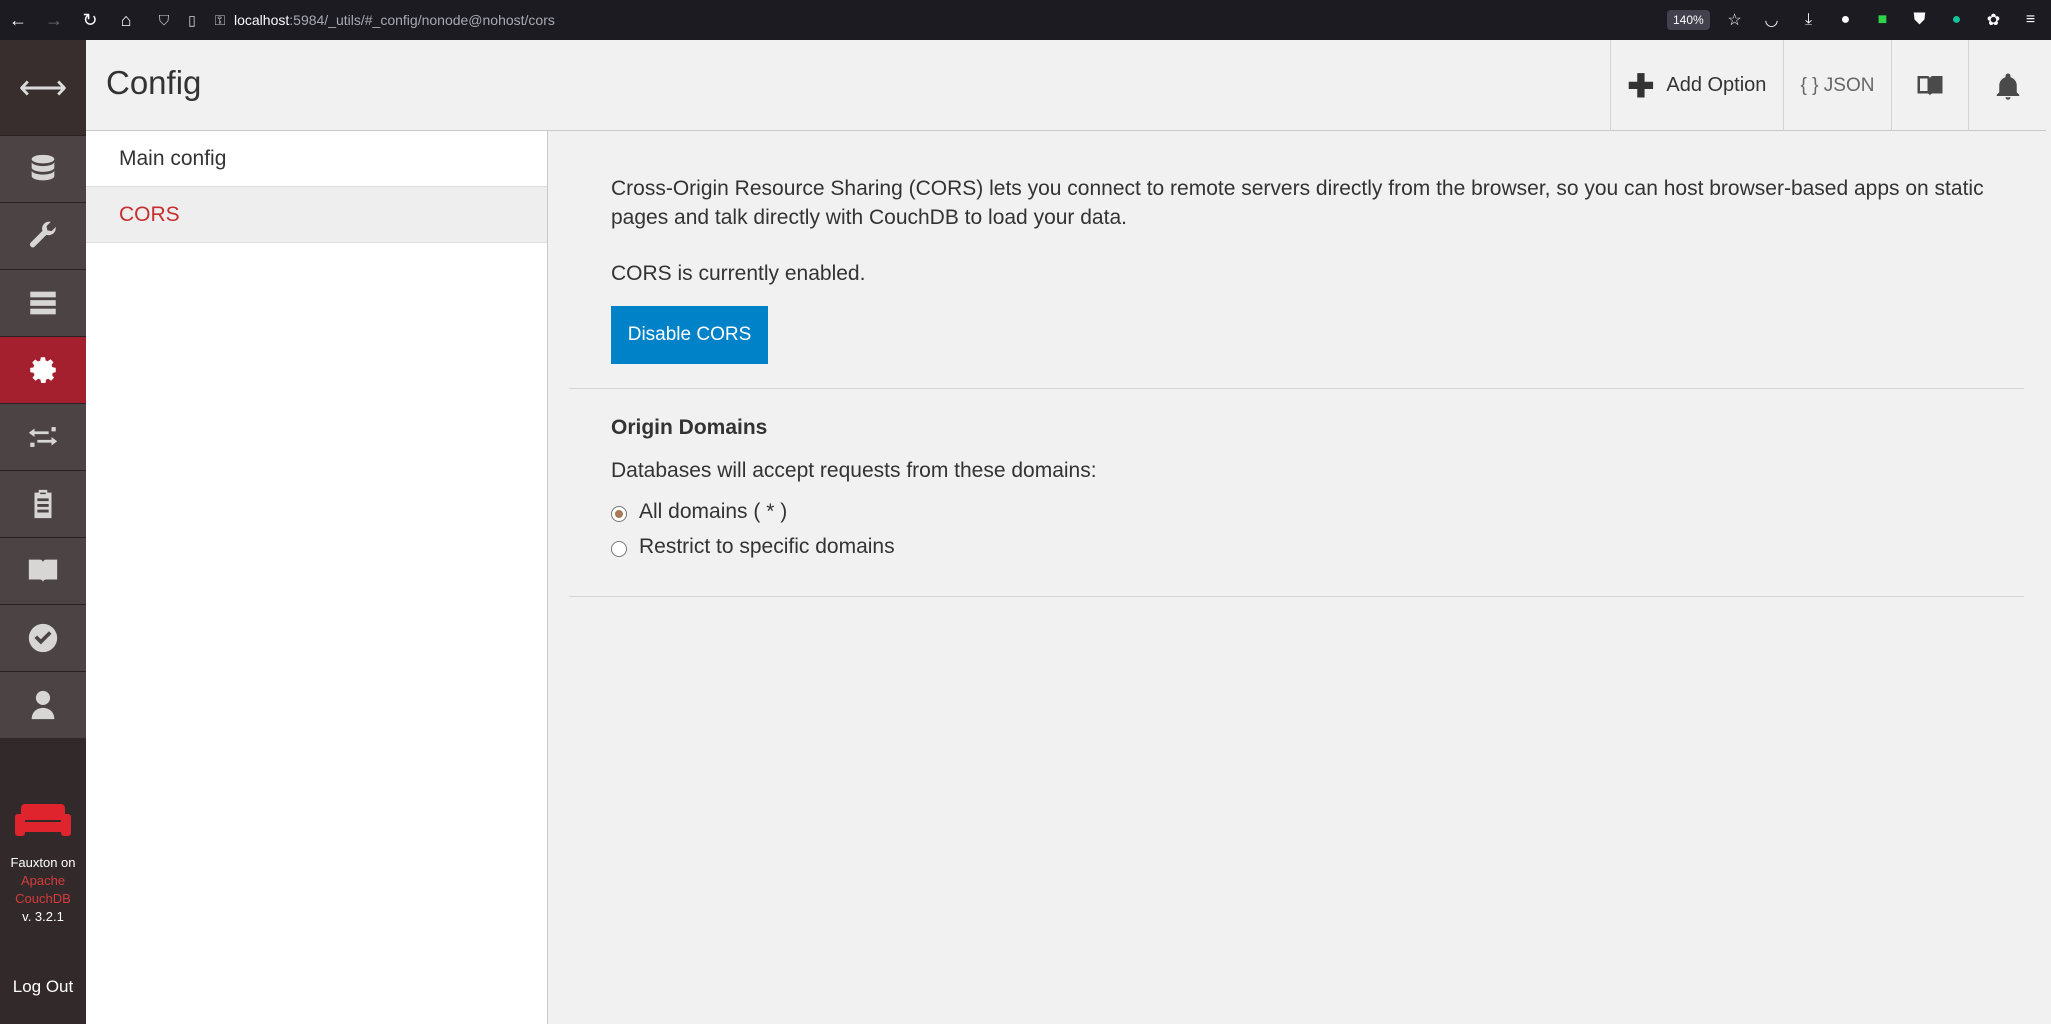  What do you see at coordinates (1919, 20) in the screenshot?
I see `extension-shield-icon: ⛊` at bounding box center [1919, 20].